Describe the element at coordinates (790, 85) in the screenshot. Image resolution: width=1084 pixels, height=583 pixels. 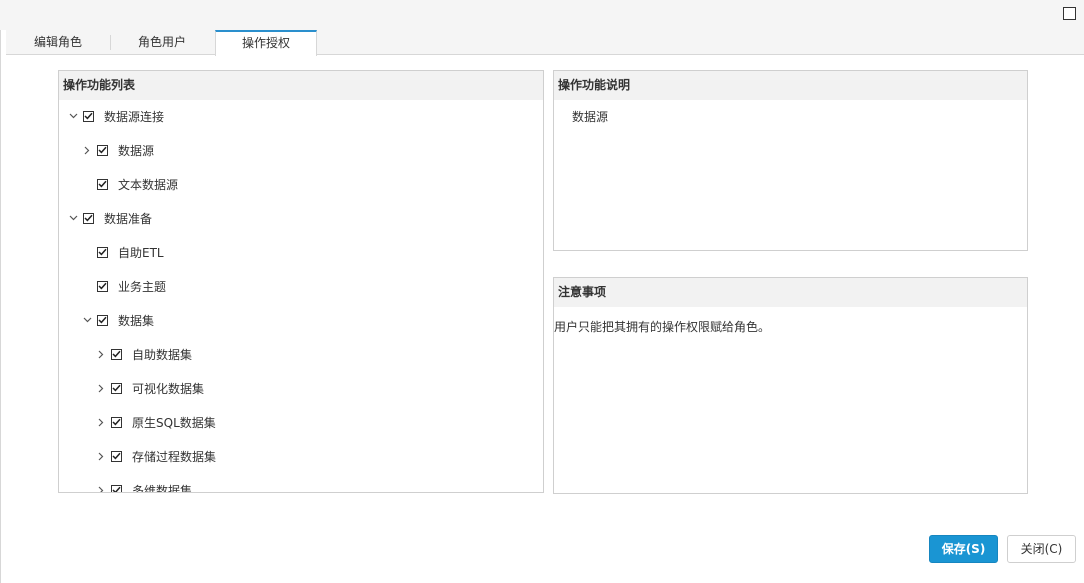
I see `operation-description-title: 操作功能说明` at that location.